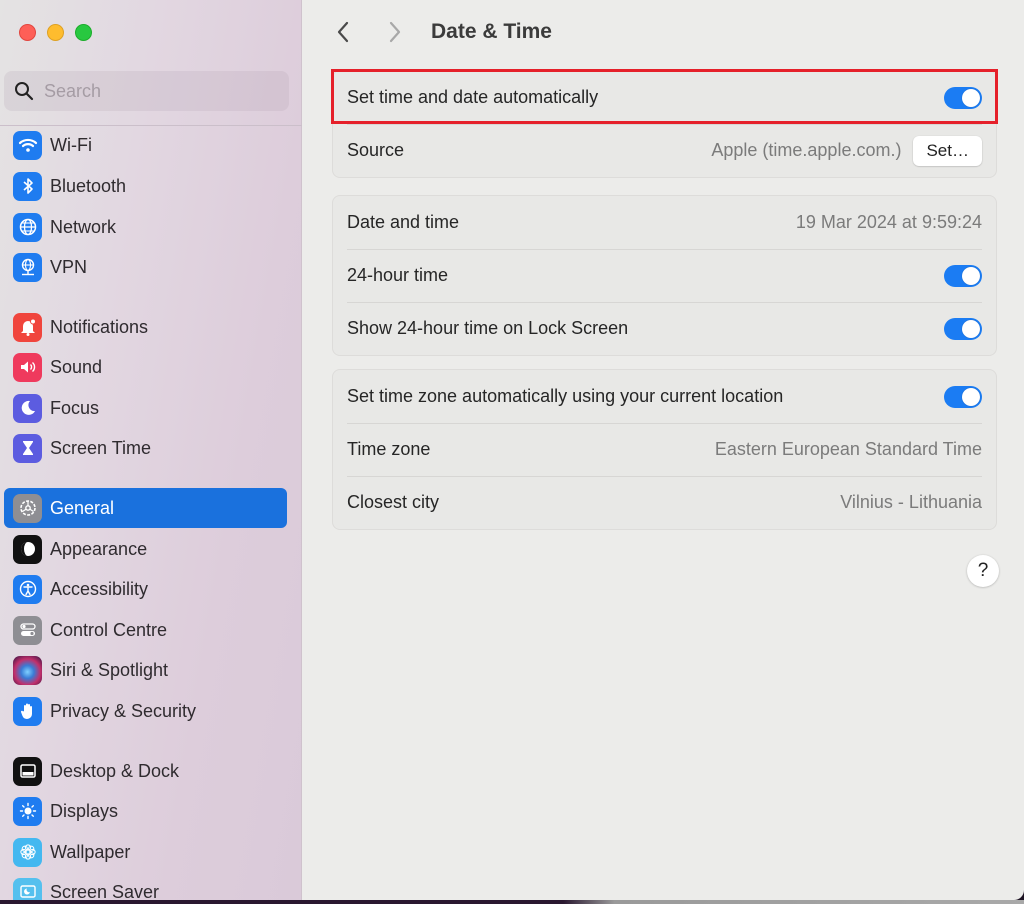 This screenshot has width=1024, height=904. What do you see at coordinates (806, 150) in the screenshot?
I see `source-value: Apple (time.apple.com.)` at bounding box center [806, 150].